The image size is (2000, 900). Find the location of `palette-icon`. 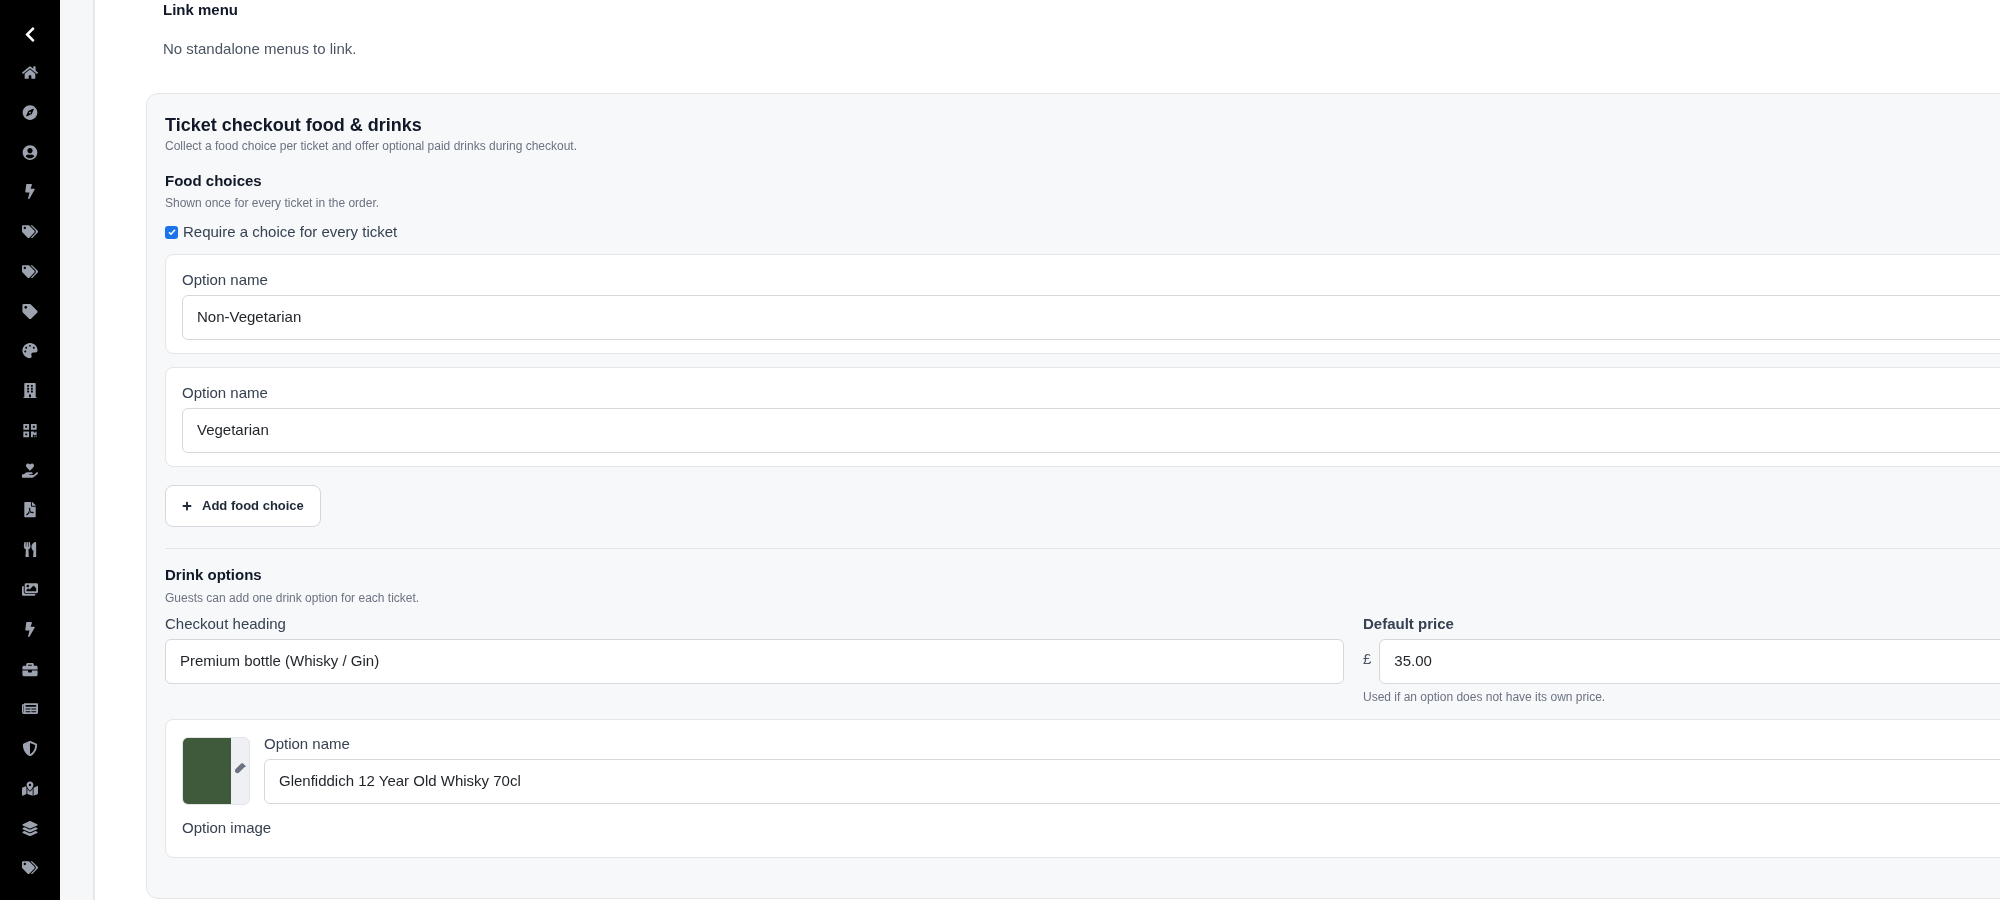

palette-icon is located at coordinates (30, 351).